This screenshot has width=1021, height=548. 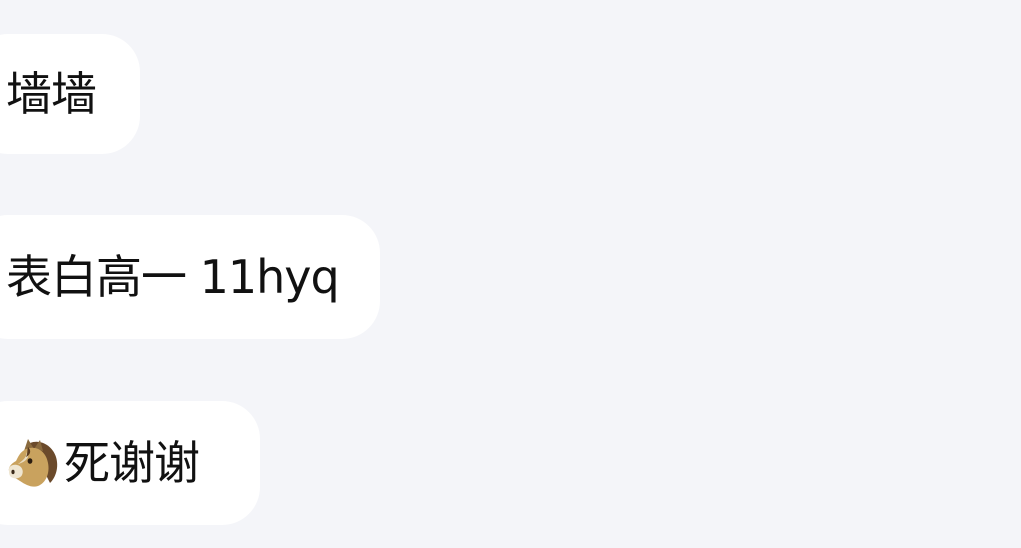 I want to click on message-text: 死谢谢, so click(x=132, y=463).